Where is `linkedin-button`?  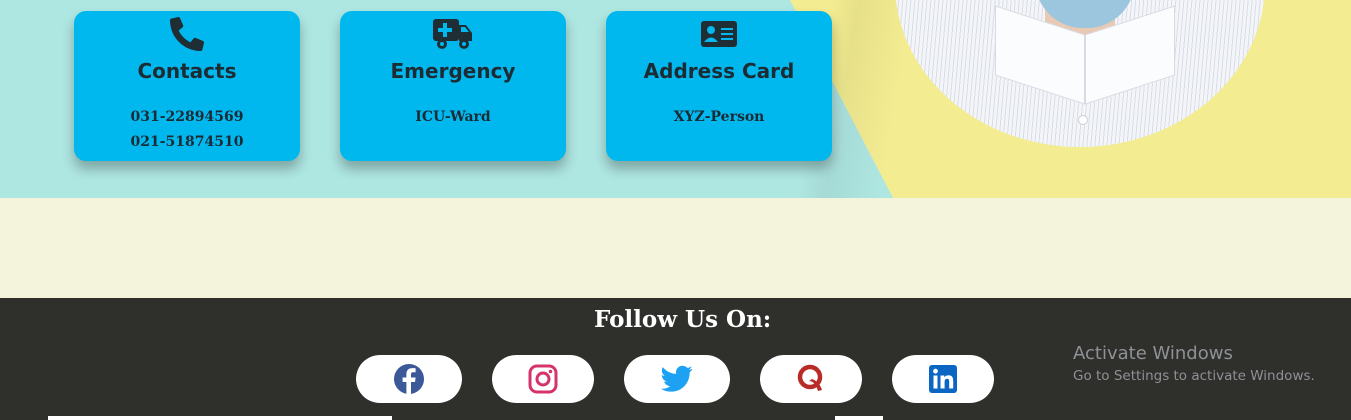 linkedin-button is located at coordinates (943, 379).